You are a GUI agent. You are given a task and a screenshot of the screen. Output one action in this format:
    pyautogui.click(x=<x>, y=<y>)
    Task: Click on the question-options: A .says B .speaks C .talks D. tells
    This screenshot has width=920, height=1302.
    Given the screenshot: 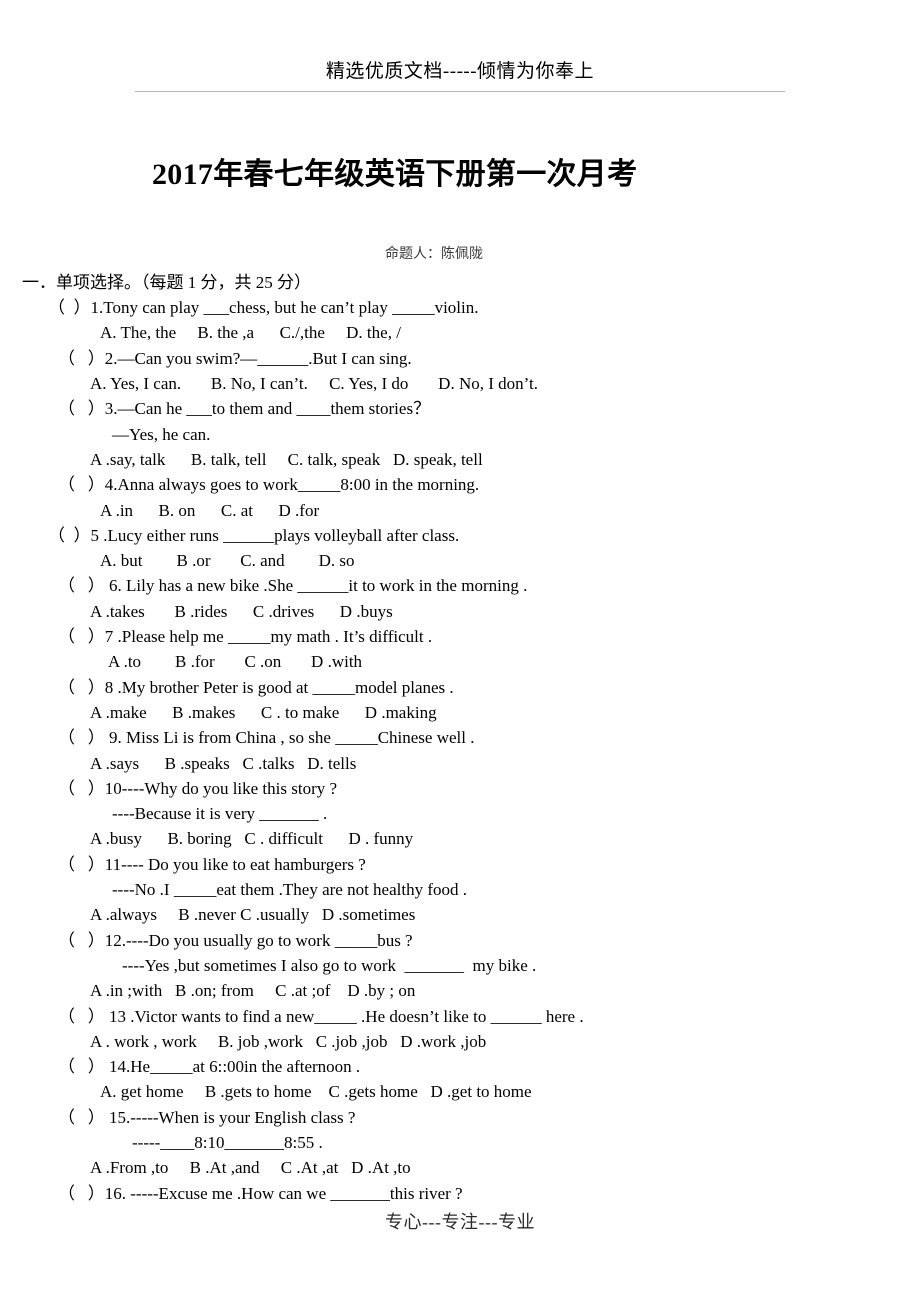 What is the action you would take?
    pyautogui.click(x=460, y=763)
    